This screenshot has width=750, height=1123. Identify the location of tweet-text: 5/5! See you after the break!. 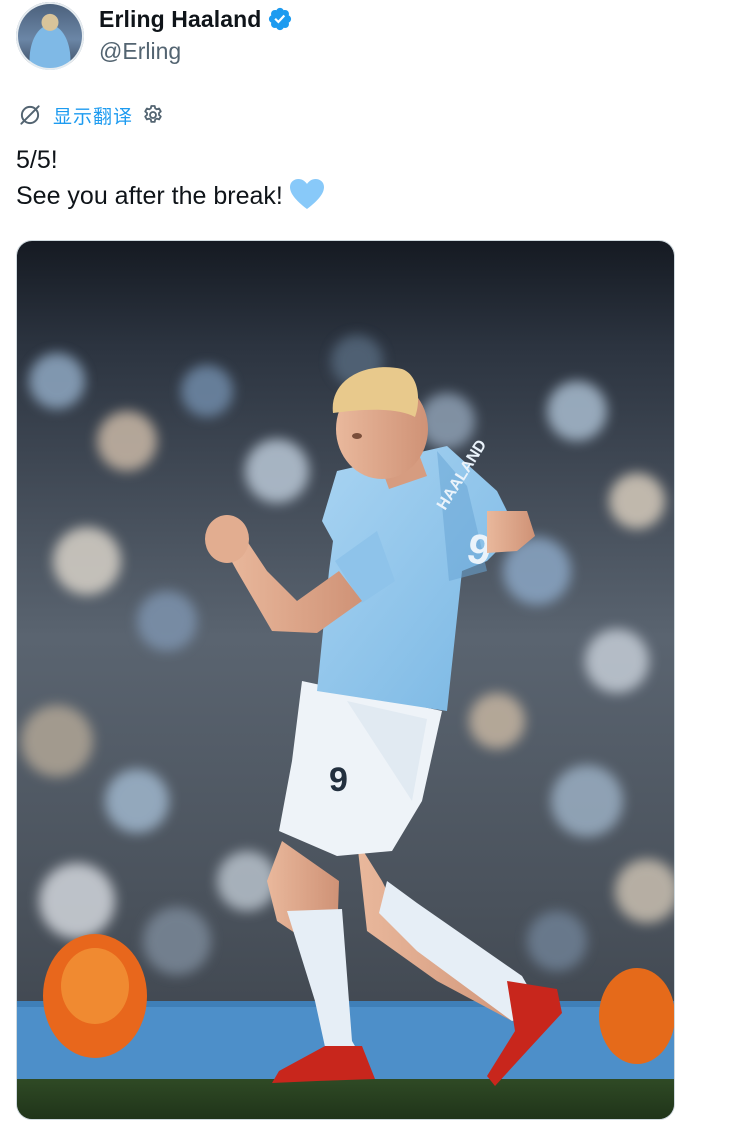
(170, 178).